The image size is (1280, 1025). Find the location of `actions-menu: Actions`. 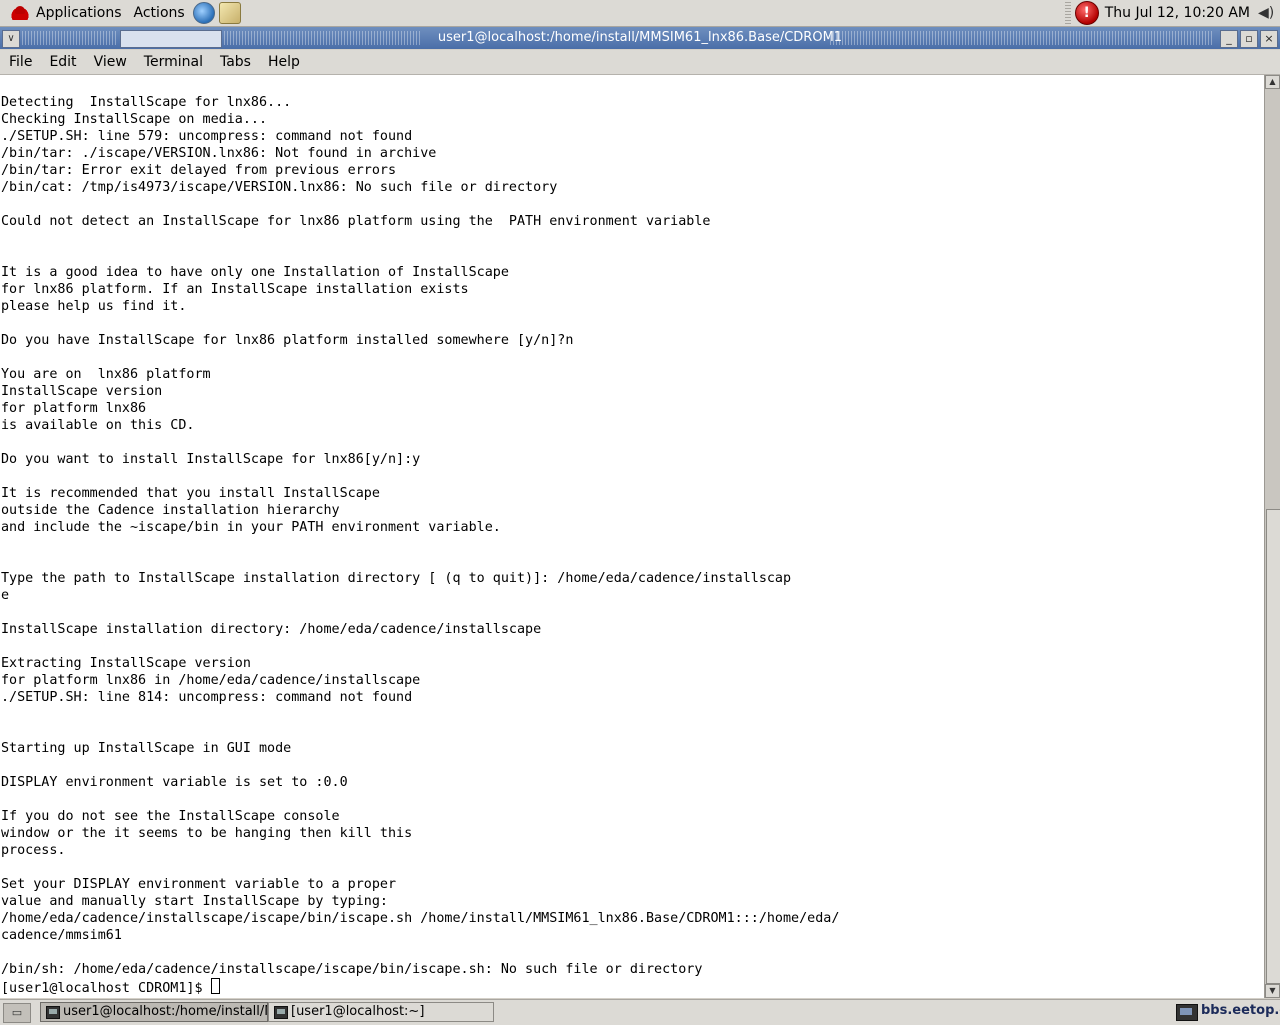

actions-menu: Actions is located at coordinates (159, 13).